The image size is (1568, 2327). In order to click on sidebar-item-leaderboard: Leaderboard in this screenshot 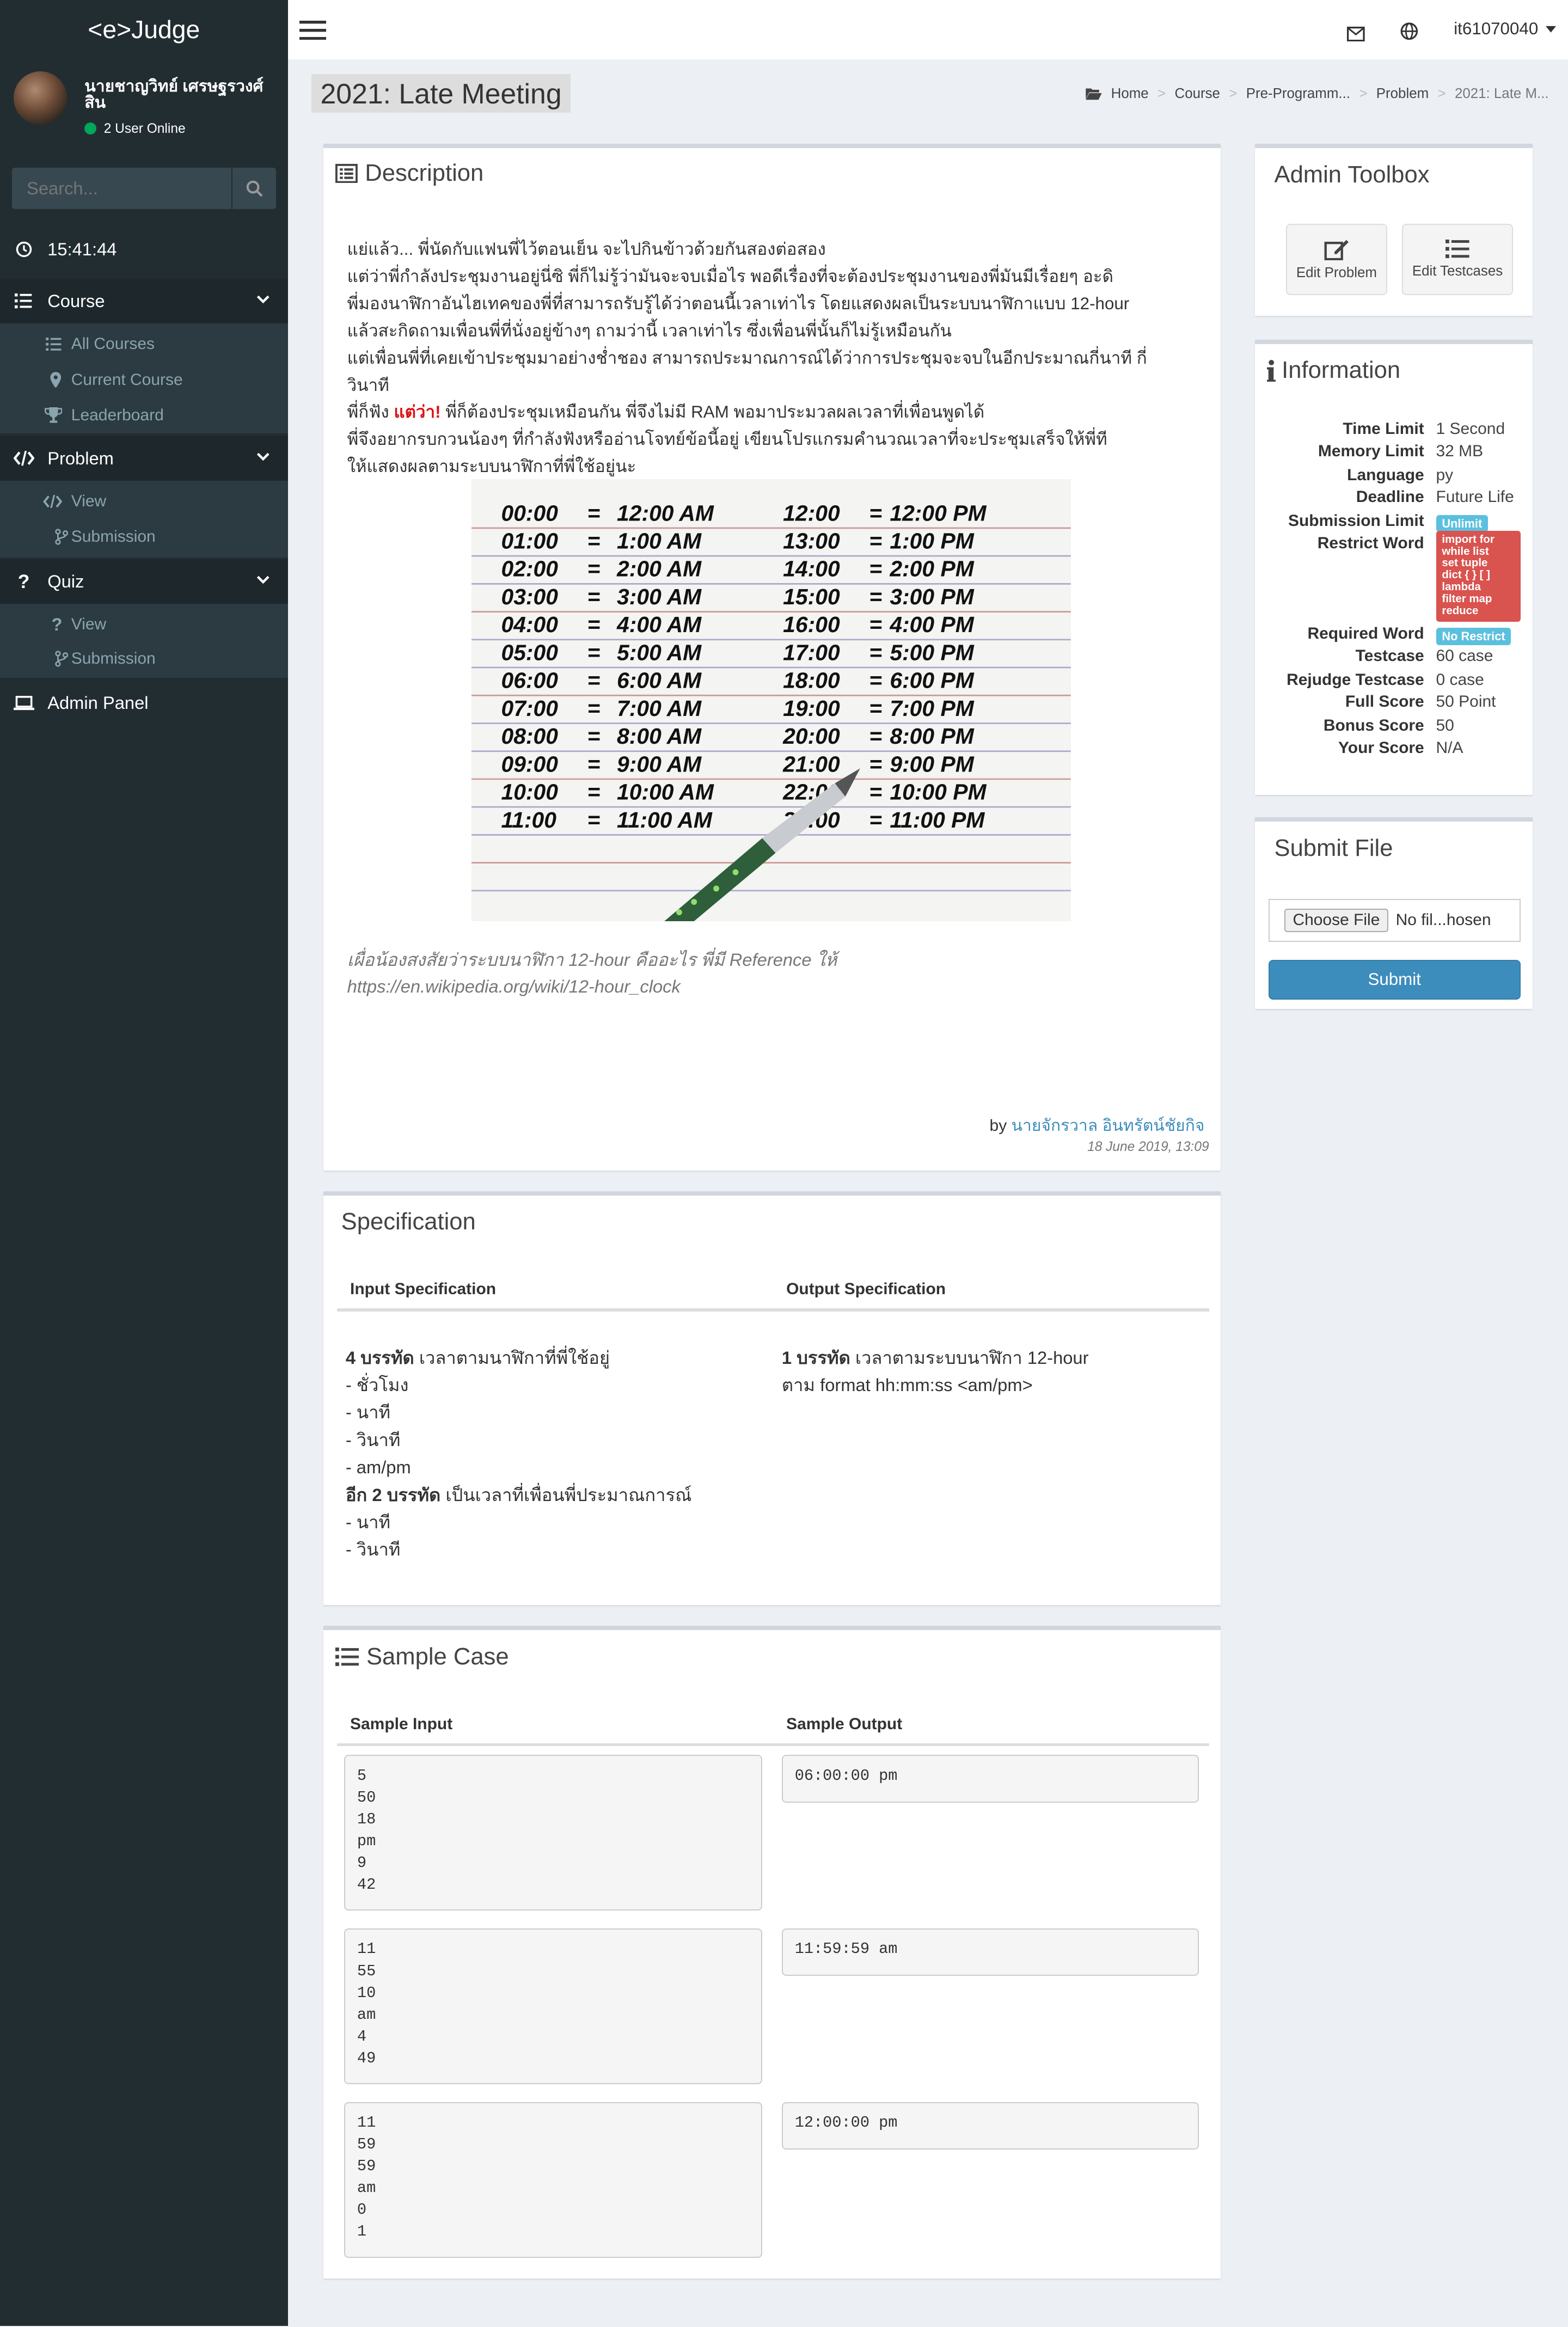, I will do `click(144, 415)`.